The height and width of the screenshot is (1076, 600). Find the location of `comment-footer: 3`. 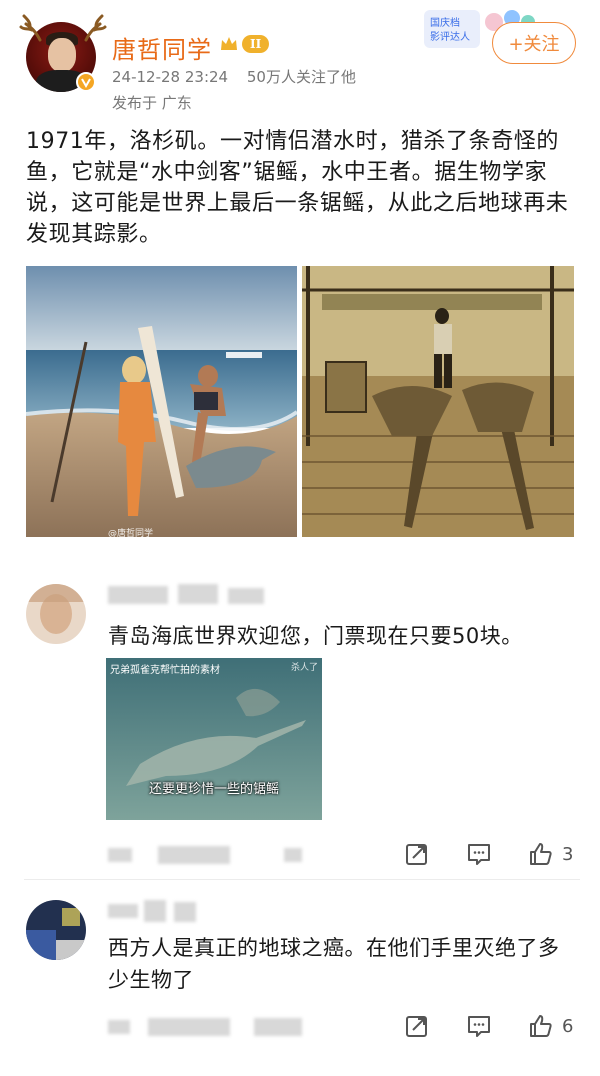

comment-footer: 3 is located at coordinates (300, 853).